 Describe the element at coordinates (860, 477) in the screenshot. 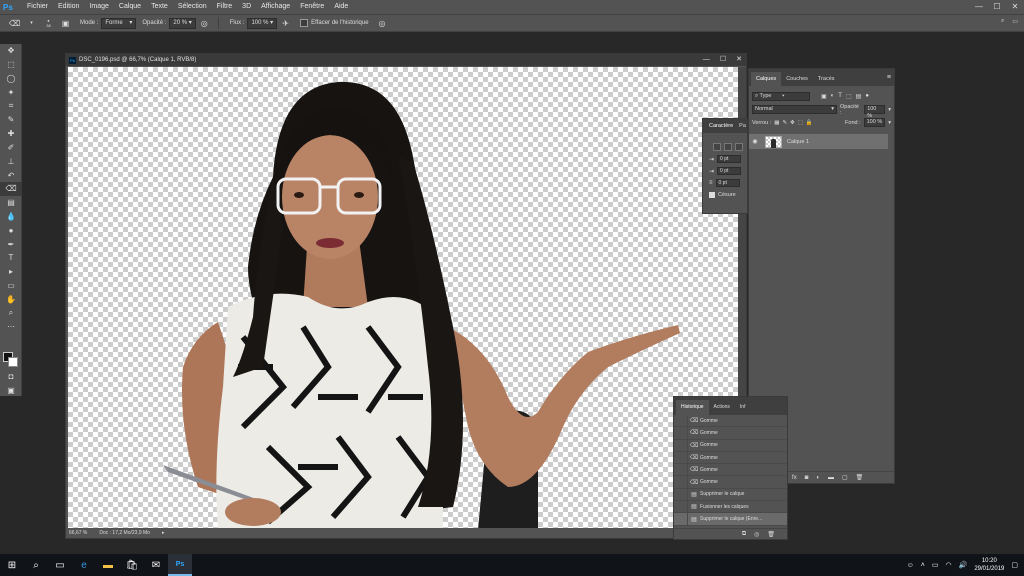

I see `trash-icon: 🗑` at that location.